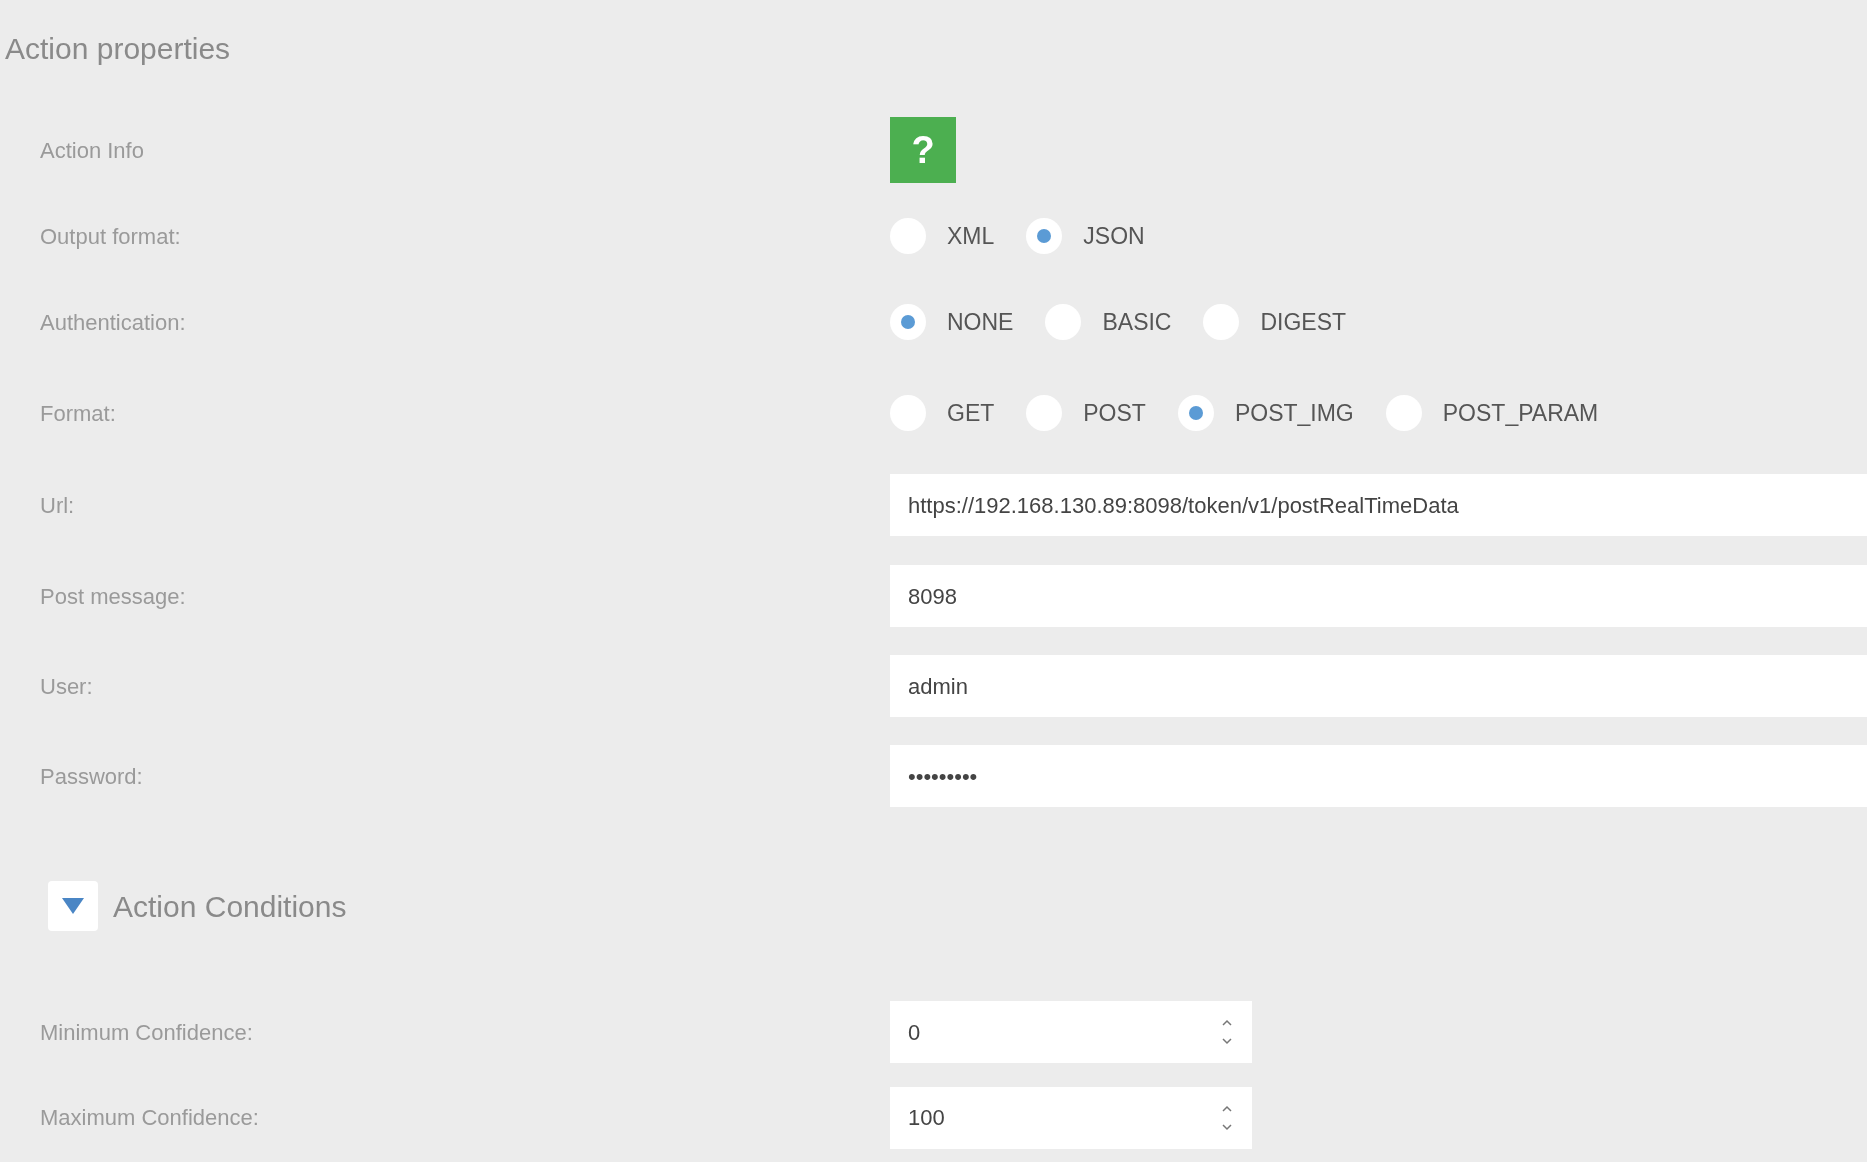  I want to click on radio-label: POST_PARAM, so click(1520, 413).